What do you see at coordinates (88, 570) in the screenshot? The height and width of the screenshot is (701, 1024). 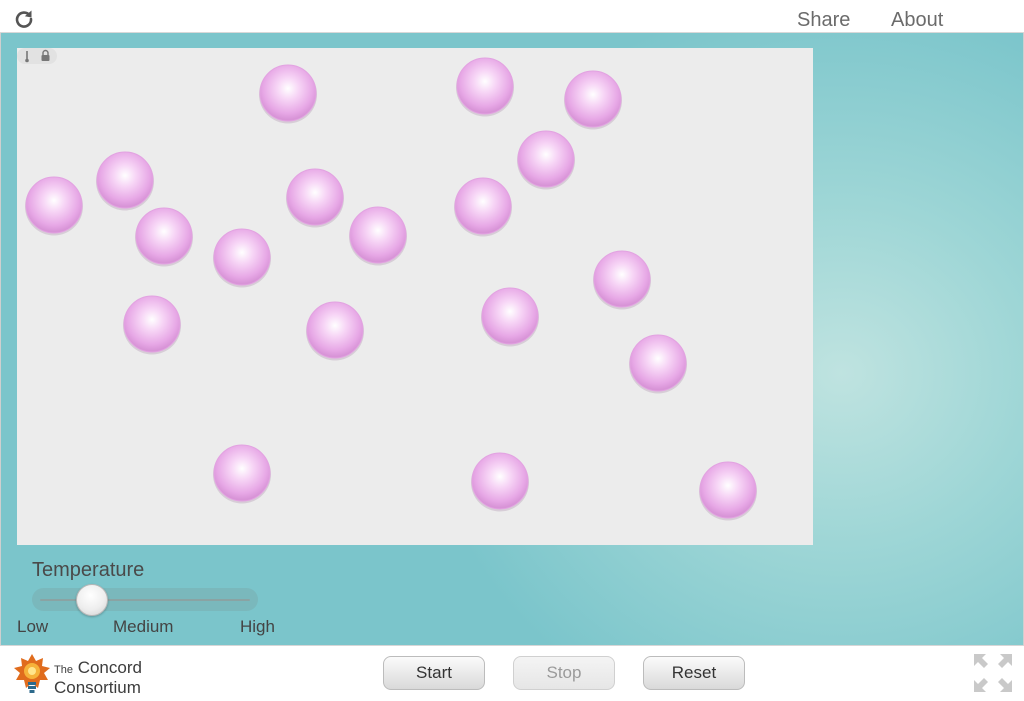 I see `temperature-label: Temperature` at bounding box center [88, 570].